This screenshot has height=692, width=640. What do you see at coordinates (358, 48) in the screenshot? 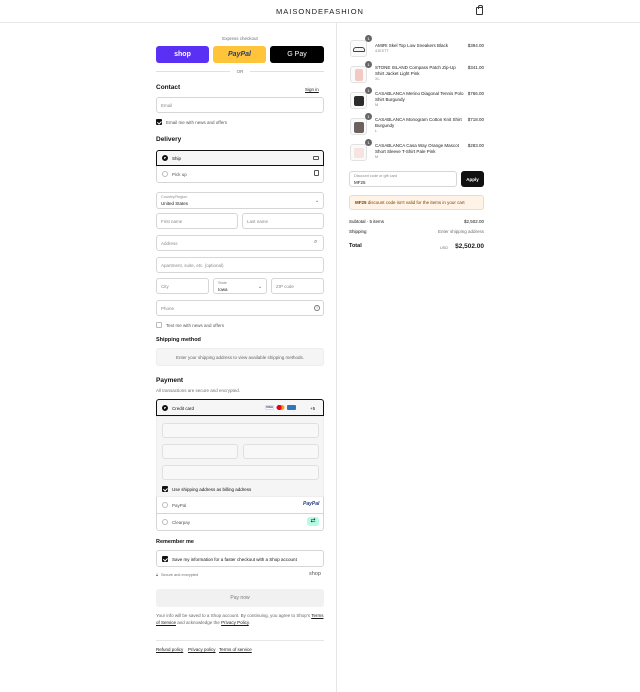
I see `product-thumbnail-sneakers` at bounding box center [358, 48].